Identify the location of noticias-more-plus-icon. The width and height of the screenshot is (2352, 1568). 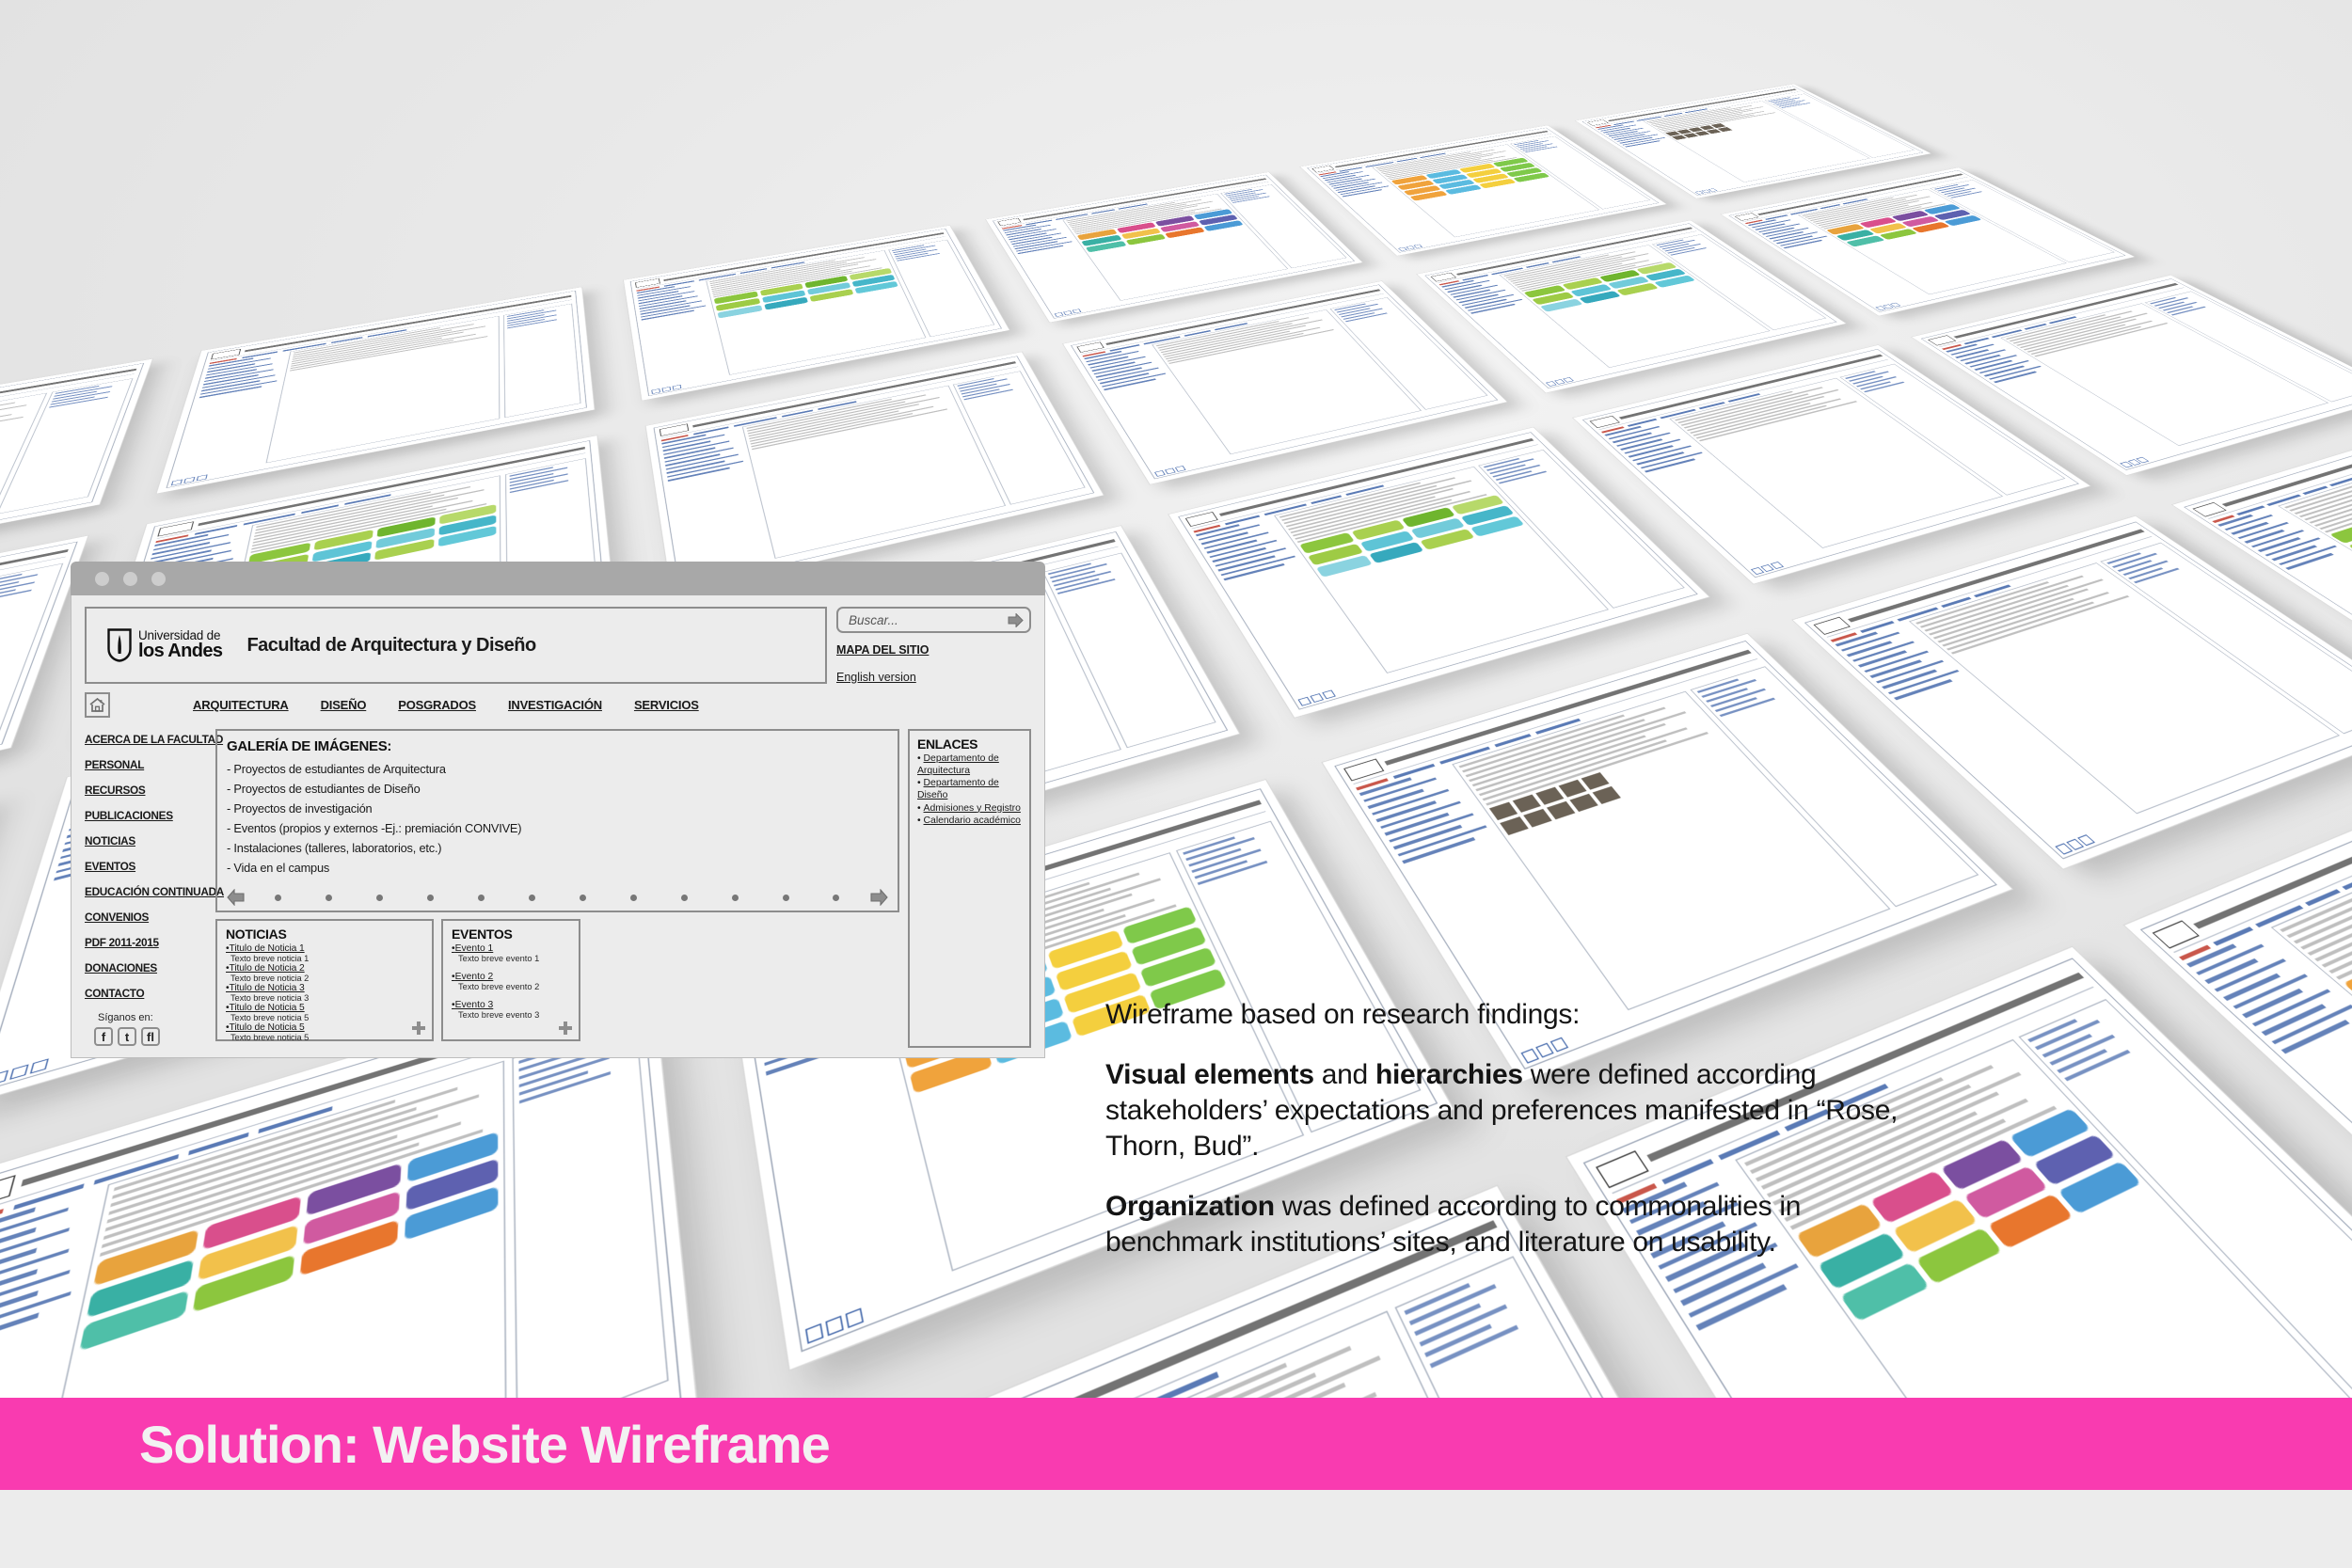
(418, 1029).